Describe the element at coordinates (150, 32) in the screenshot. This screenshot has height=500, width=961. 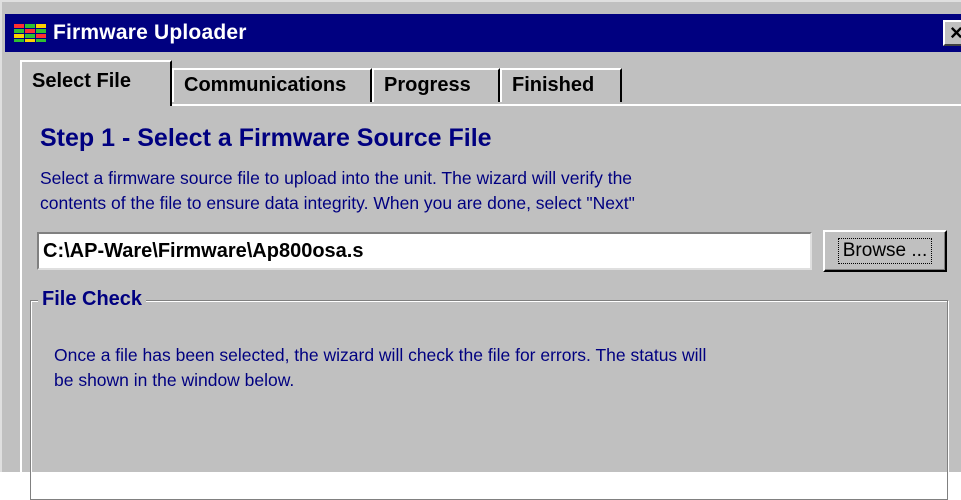
I see `window-title: Firmware Uploader` at that location.